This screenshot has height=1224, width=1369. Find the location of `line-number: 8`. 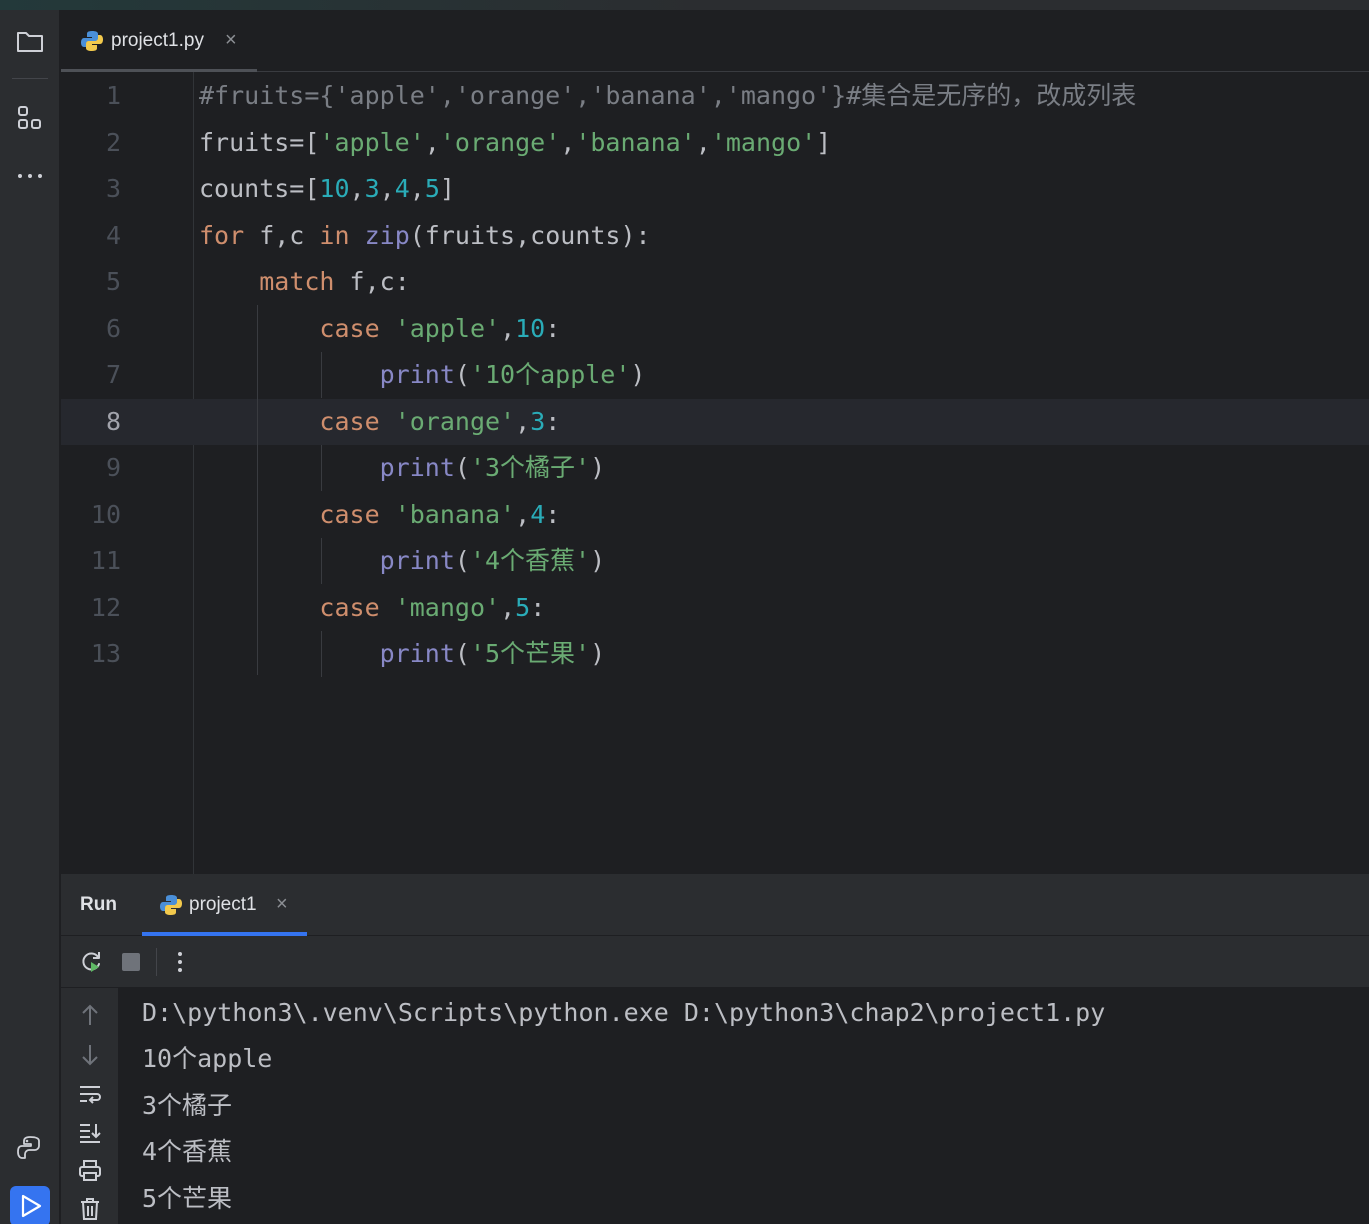

line-number: 8 is located at coordinates (113, 421).